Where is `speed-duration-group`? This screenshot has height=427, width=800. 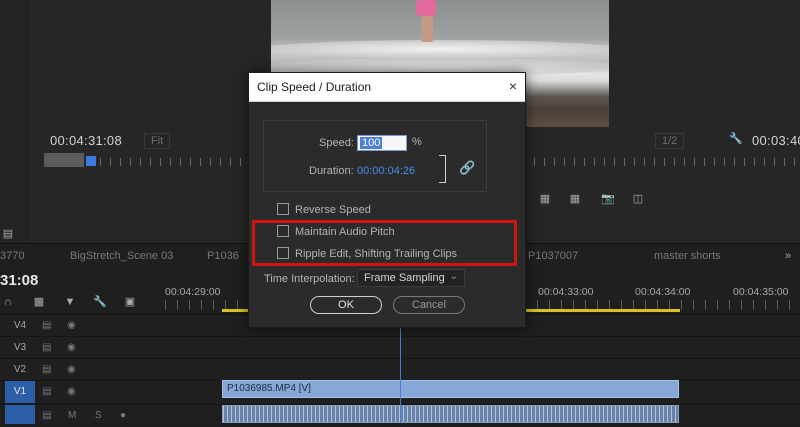 speed-duration-group is located at coordinates (375, 156).